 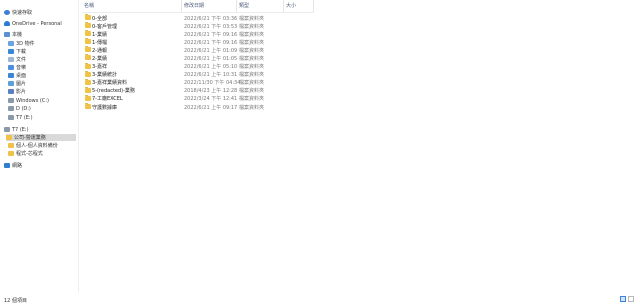 I want to click on nav-item-personal-folder: 個人-個人資料備份, so click(x=33, y=145).